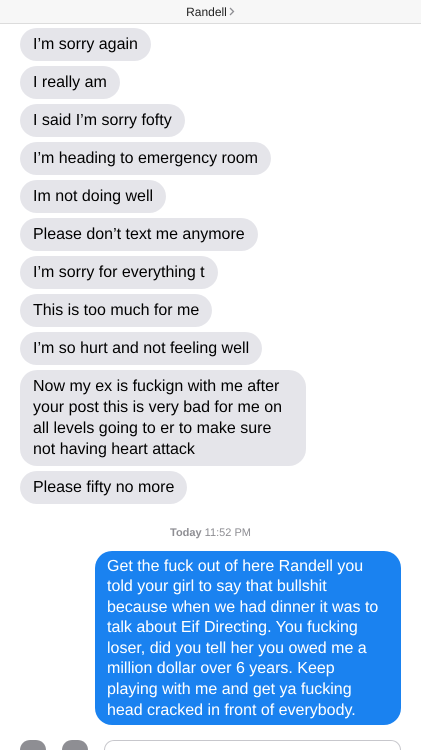  I want to click on incoming-message: I’m heading to emergency room, so click(145, 158).